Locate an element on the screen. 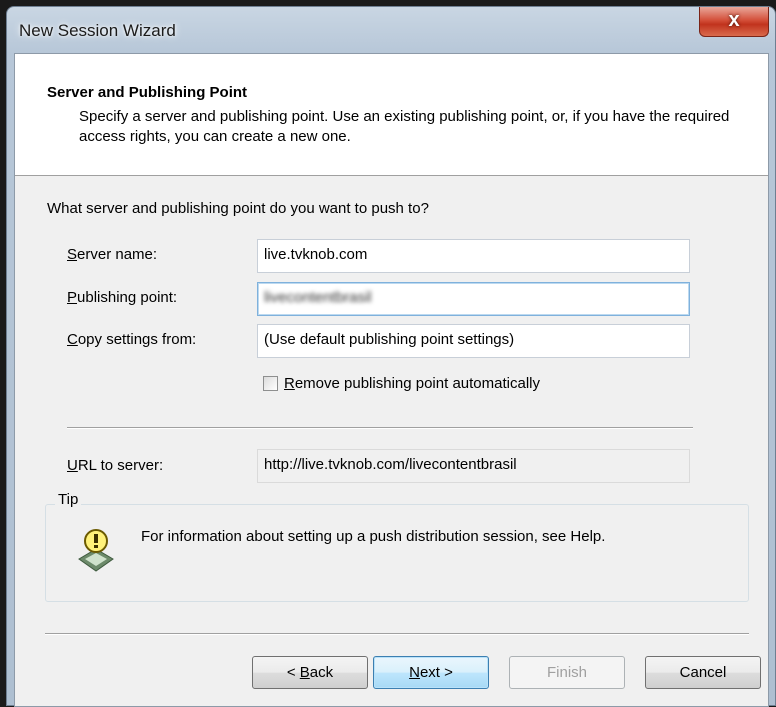 The height and width of the screenshot is (707, 776). next-button: Next > is located at coordinates (431, 672).